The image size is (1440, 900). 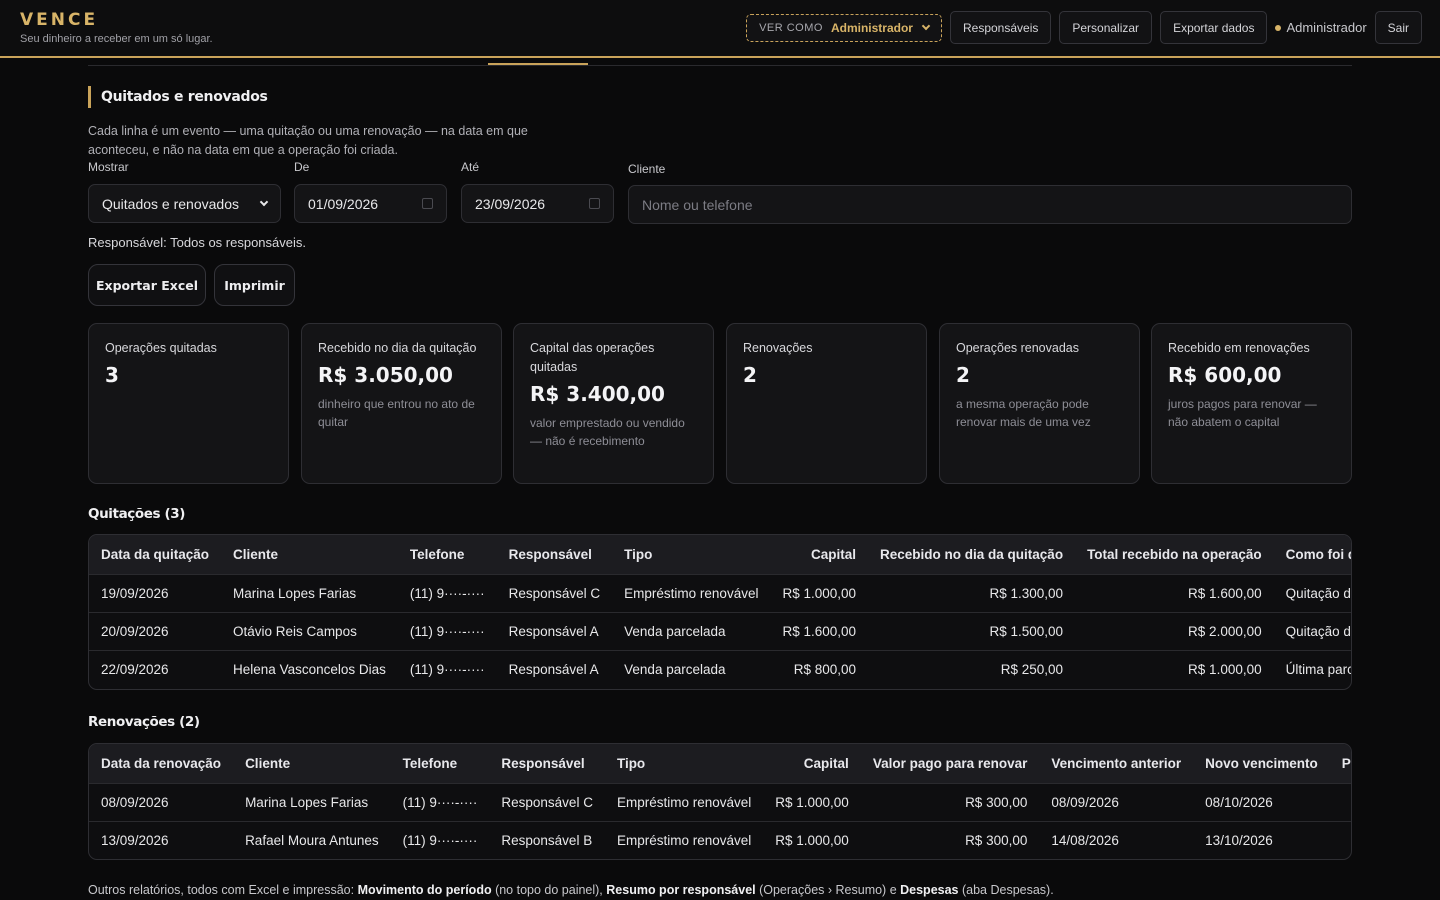 I want to click on cell-client: Rafael Moura Antunes, so click(x=312, y=839).